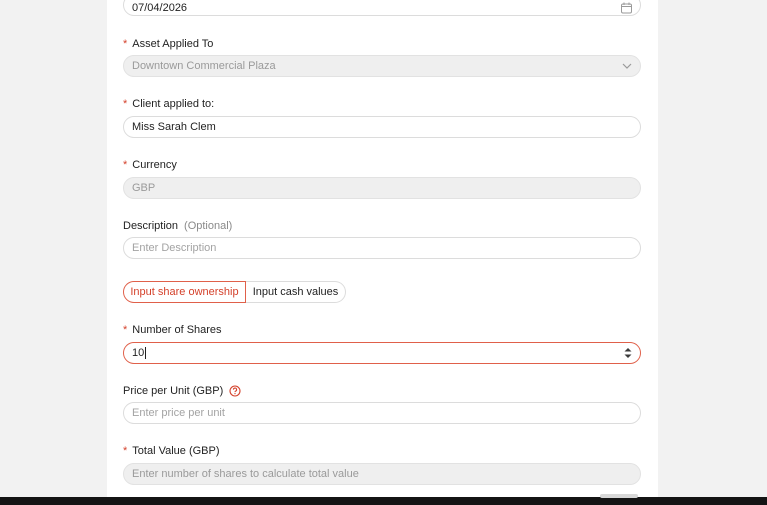  Describe the element at coordinates (154, 165) in the screenshot. I see `currency-label-text: Currency` at that location.